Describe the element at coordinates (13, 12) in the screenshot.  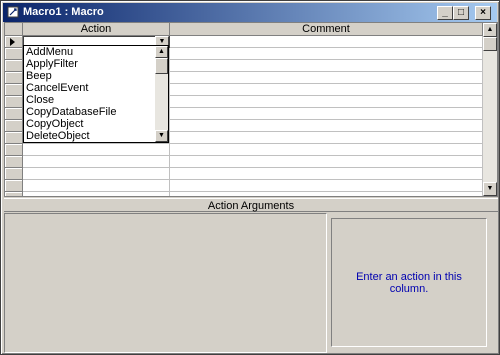
I see `macro-icon` at that location.